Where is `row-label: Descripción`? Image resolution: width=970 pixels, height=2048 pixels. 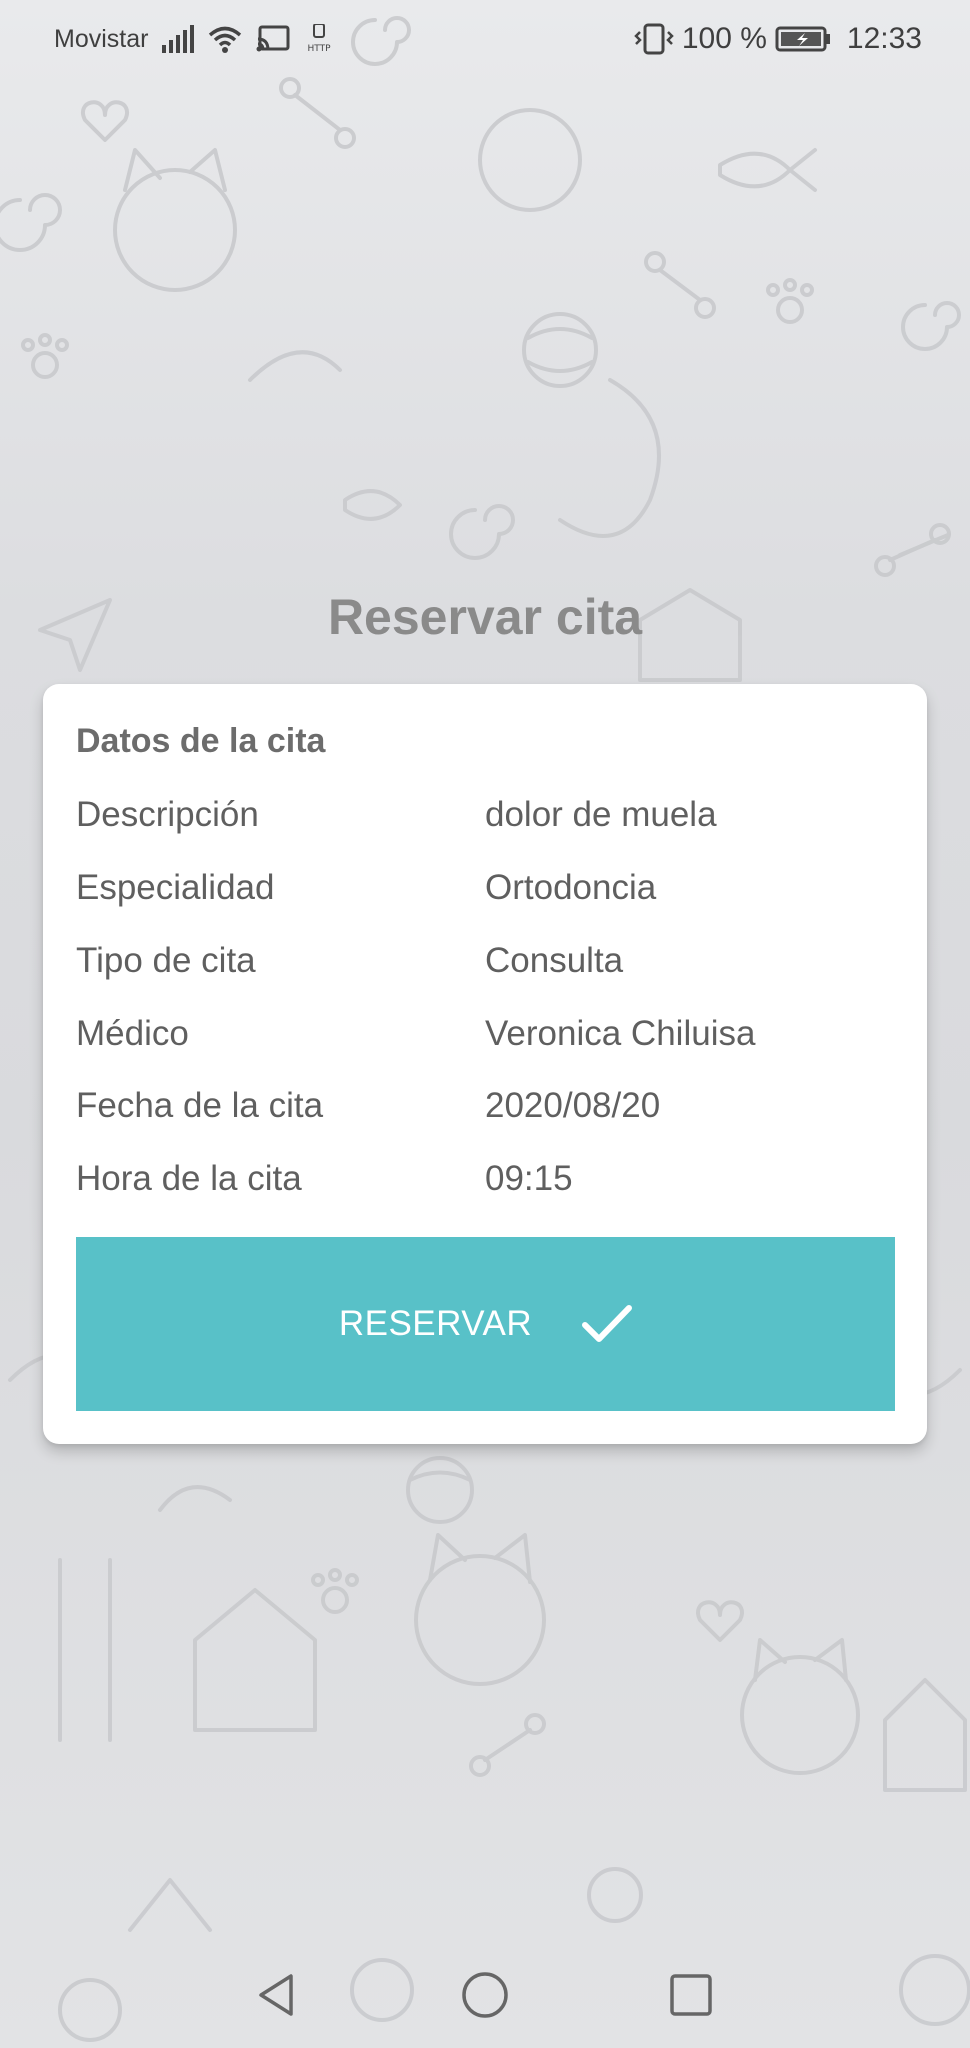
row-label: Descripción is located at coordinates (167, 814).